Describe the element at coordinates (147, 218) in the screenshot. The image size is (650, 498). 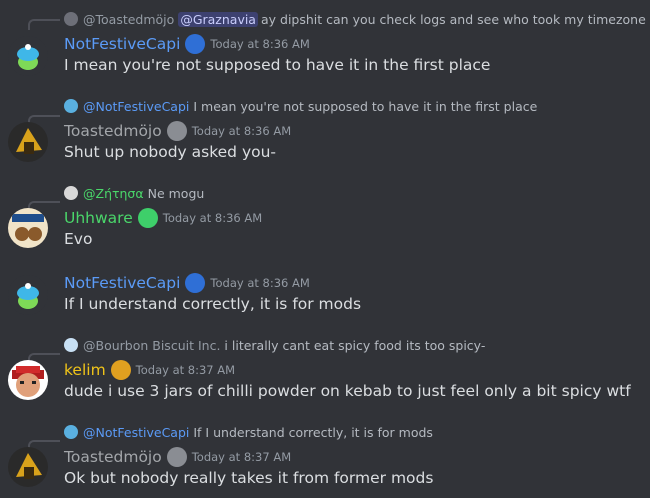
I see `green-leaf-icon` at that location.